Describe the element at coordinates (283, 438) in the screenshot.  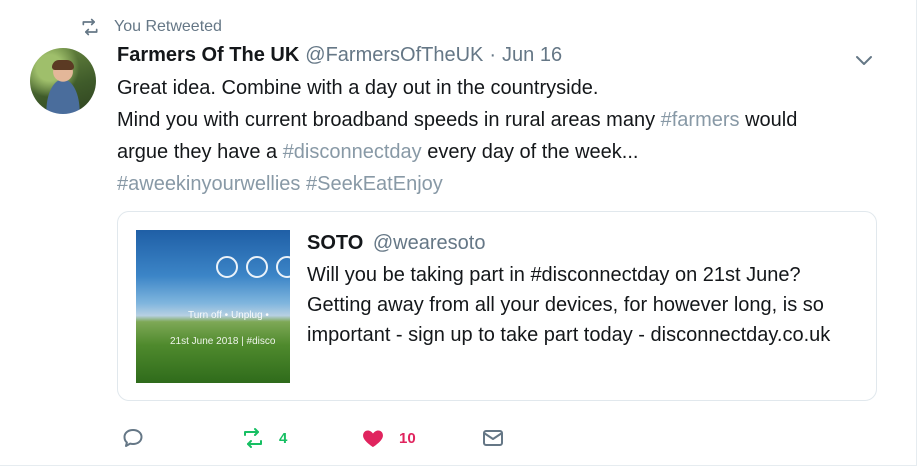
I see `retweet-count: 4` at that location.